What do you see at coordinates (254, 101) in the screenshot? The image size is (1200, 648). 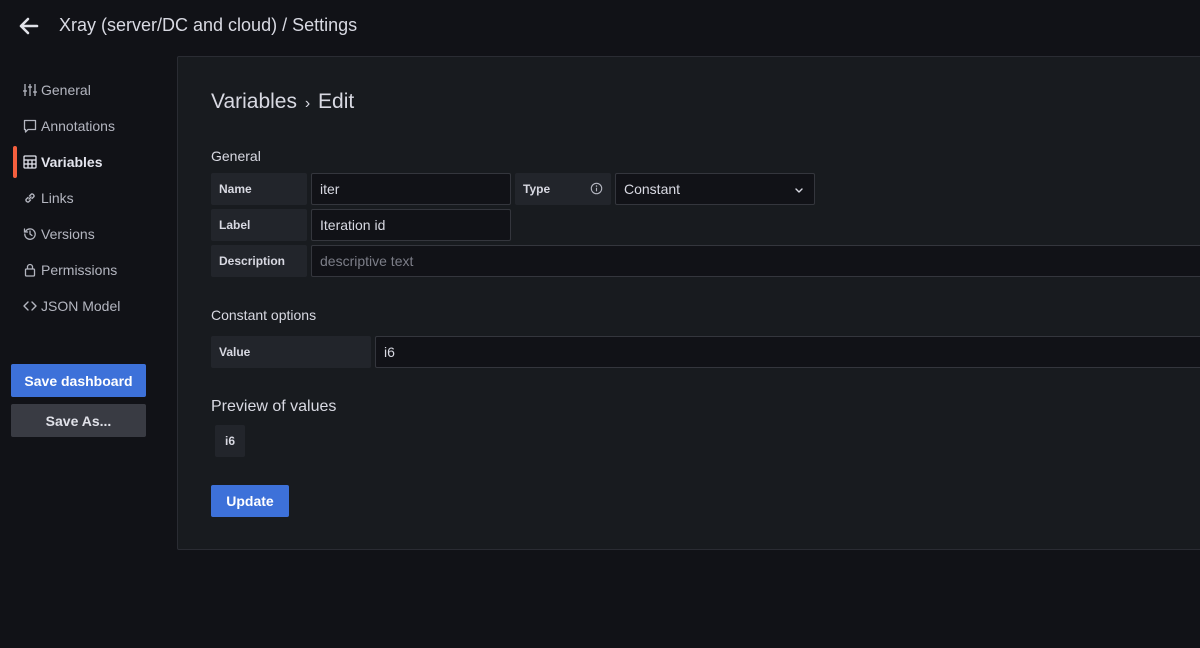 I see `breadcrumb-parent: Variables` at bounding box center [254, 101].